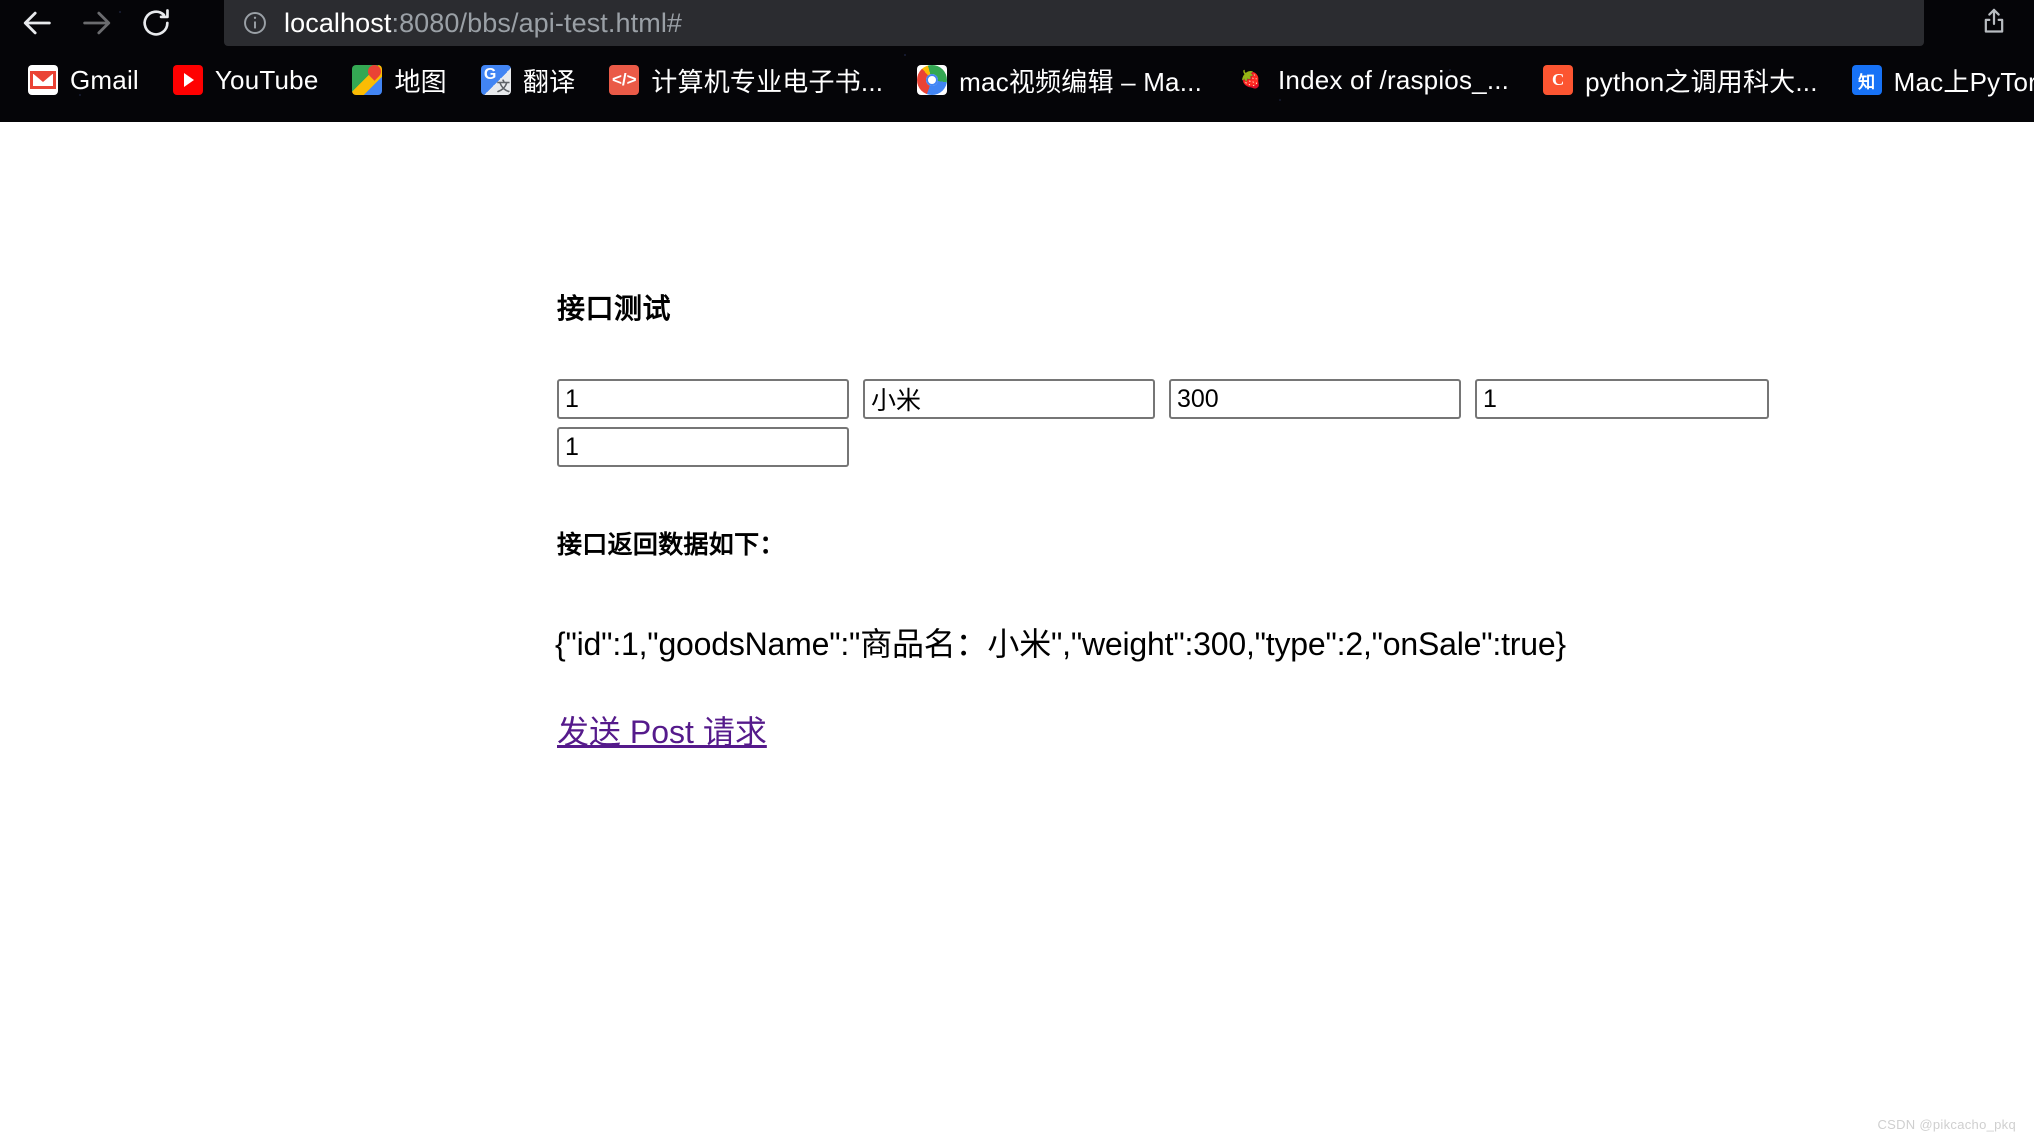 The image size is (2034, 1142). What do you see at coordinates (671, 545) in the screenshot?
I see `result-label: 接口返回数据如下：` at bounding box center [671, 545].